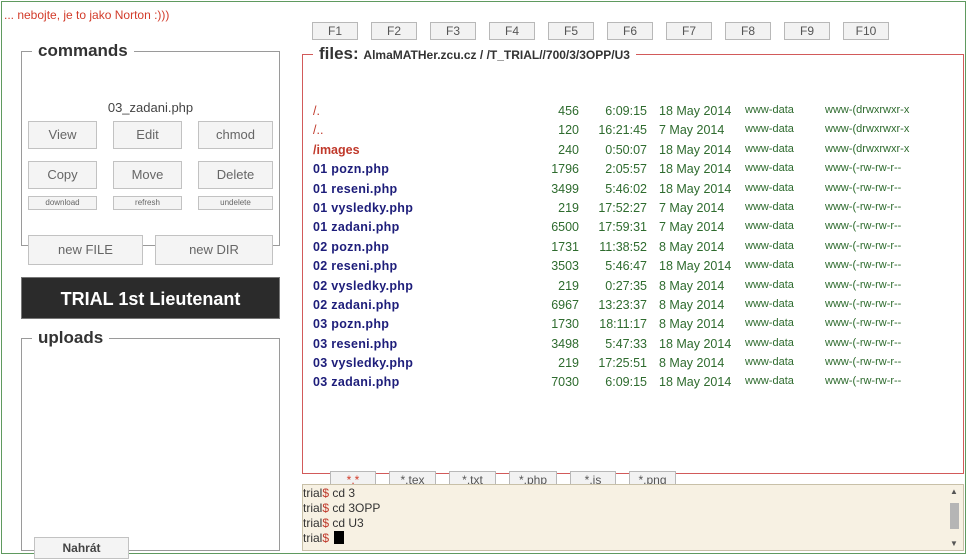 Image resolution: width=969 pixels, height=559 pixels. What do you see at coordinates (335, 31) in the screenshot?
I see `fkey-f1: F1` at bounding box center [335, 31].